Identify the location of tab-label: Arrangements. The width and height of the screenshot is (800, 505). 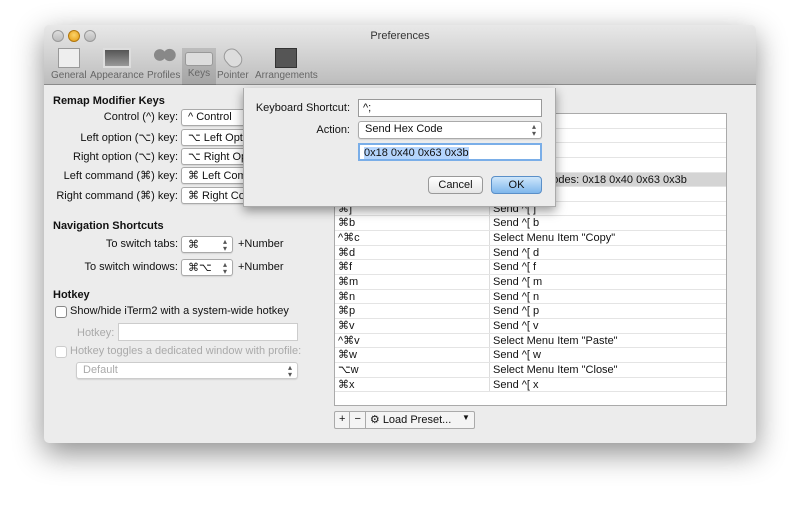
(286, 75).